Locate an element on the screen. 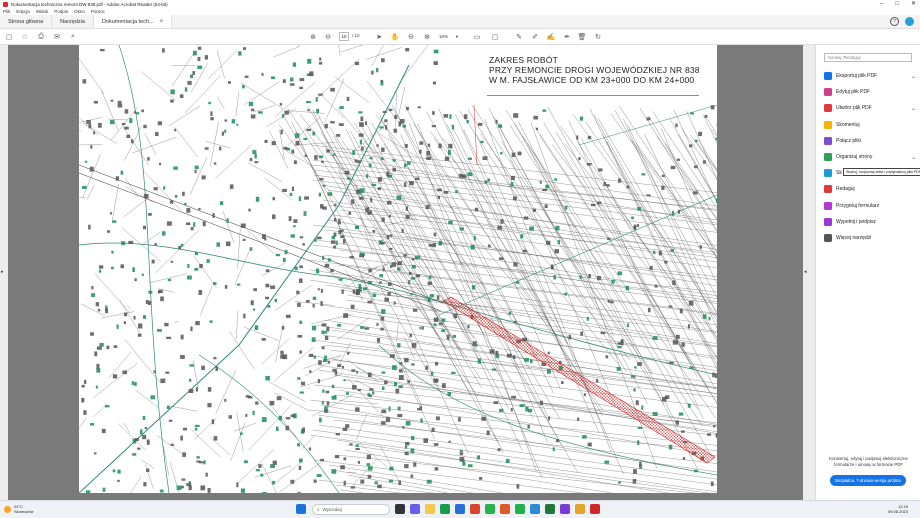 This screenshot has height=518, width=920. tool-label: Wypełnij i podpisz is located at coordinates (856, 221).